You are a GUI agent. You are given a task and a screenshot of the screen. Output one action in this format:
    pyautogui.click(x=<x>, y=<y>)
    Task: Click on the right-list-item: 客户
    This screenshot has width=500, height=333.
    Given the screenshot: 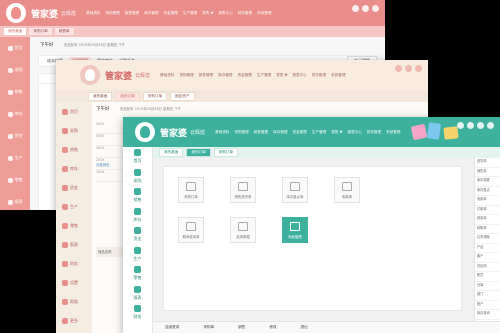 What is the action you would take?
    pyautogui.click(x=487, y=258)
    